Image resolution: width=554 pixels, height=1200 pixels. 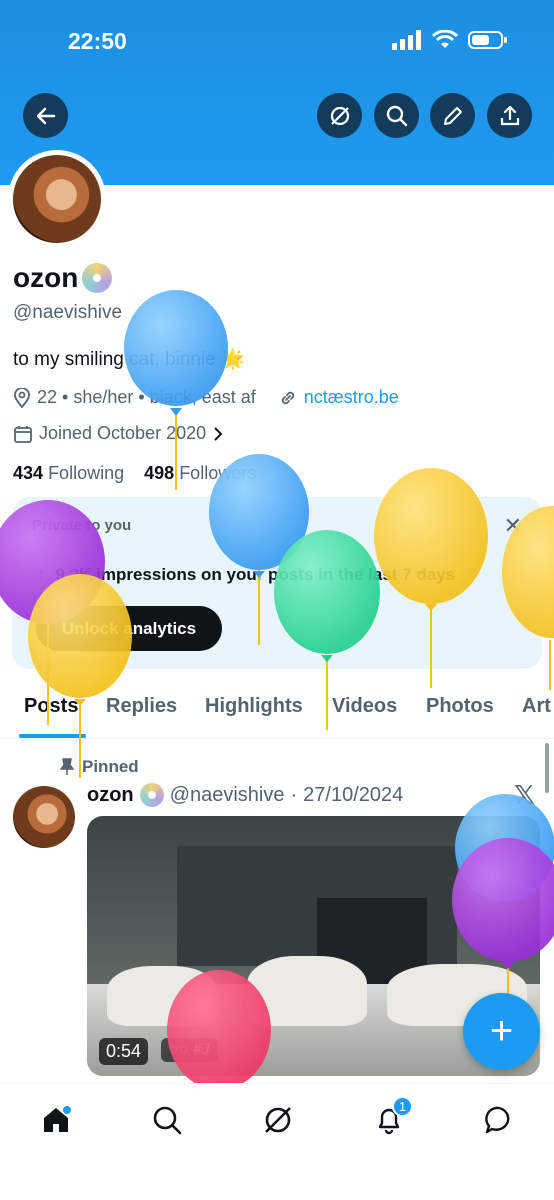 I want to click on share-icon, so click(x=509, y=115).